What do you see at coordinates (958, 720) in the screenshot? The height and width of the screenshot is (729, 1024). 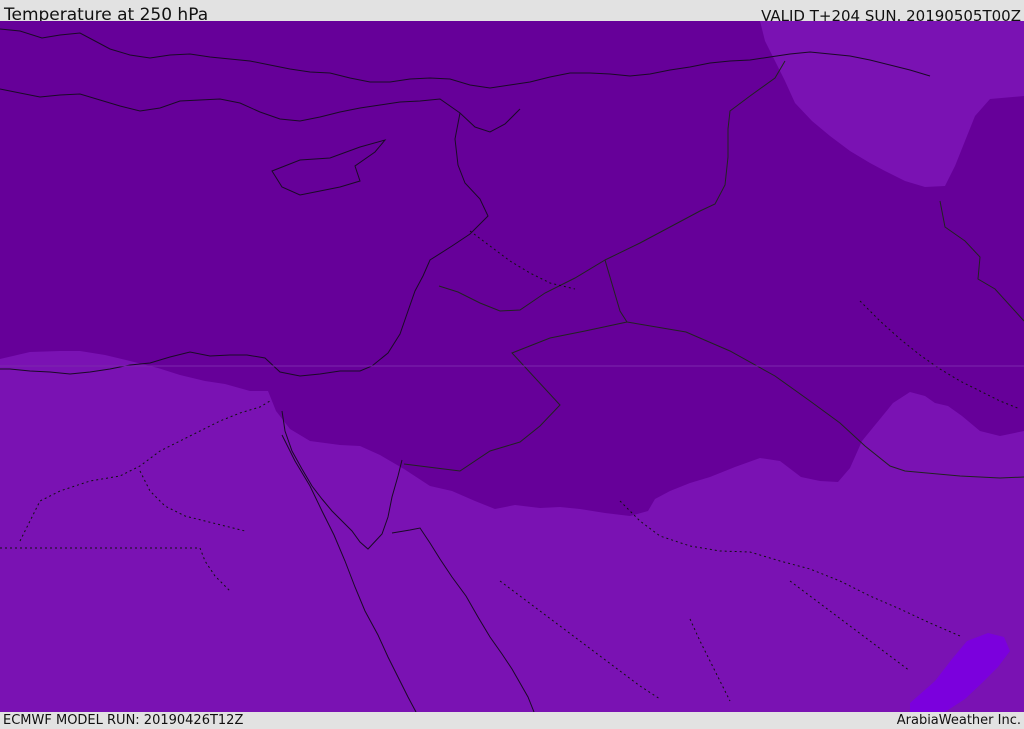 I see `credit-label: ArabiaWeather Inc.` at bounding box center [958, 720].